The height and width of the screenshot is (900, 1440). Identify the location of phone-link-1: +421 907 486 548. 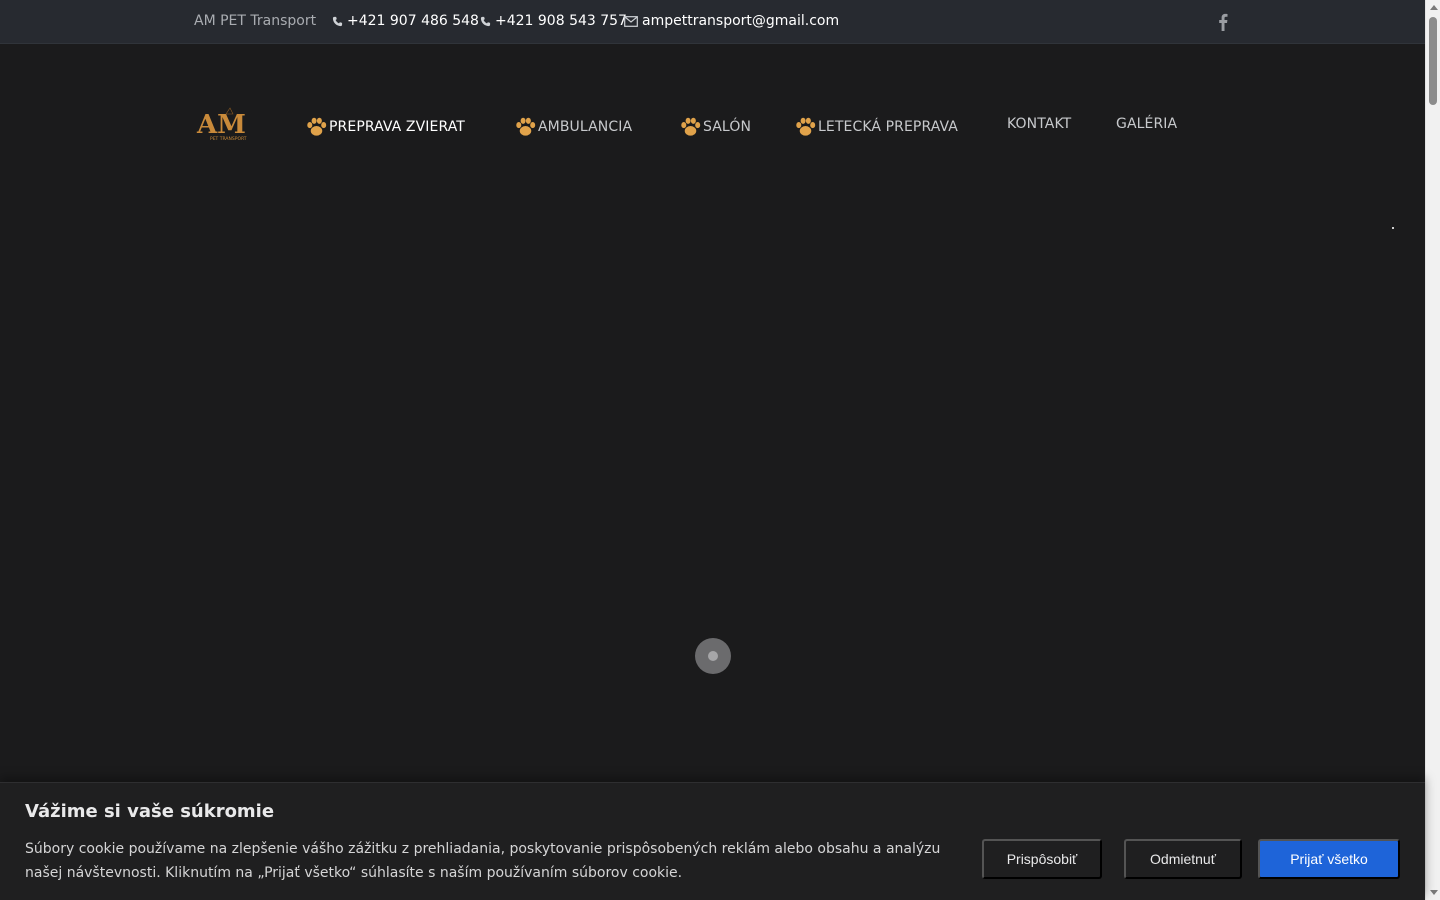
(405, 21).